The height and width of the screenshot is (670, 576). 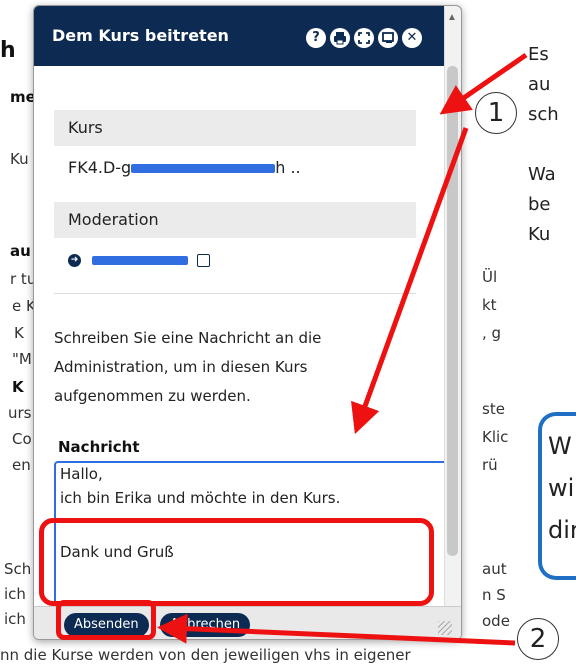 What do you see at coordinates (336, 629) in the screenshot?
I see `arrow-to-send` at bounding box center [336, 629].